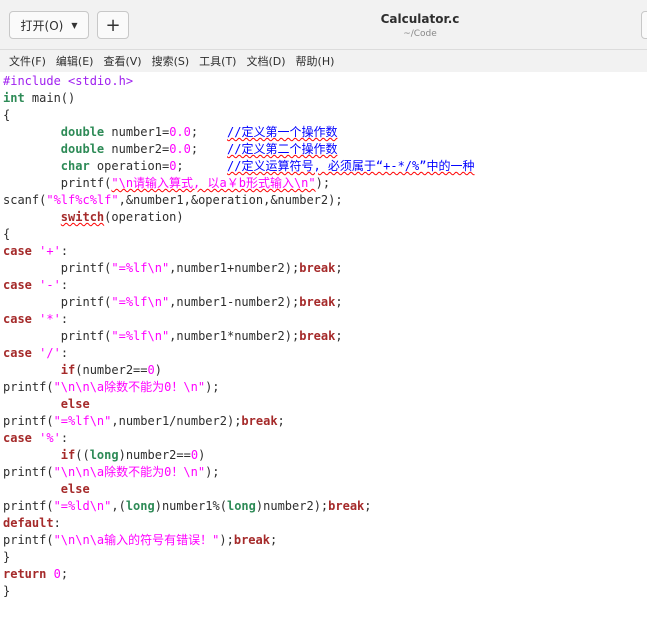 This screenshot has width=647, height=618. What do you see at coordinates (27, 61) in the screenshot?
I see `menu-file: 文件(F)` at bounding box center [27, 61].